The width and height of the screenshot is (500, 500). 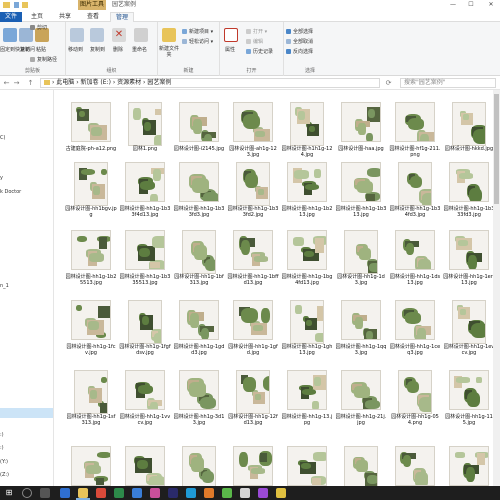 What do you see at coordinates (30, 83) in the screenshot?
I see `up-button: ↑` at bounding box center [30, 83].